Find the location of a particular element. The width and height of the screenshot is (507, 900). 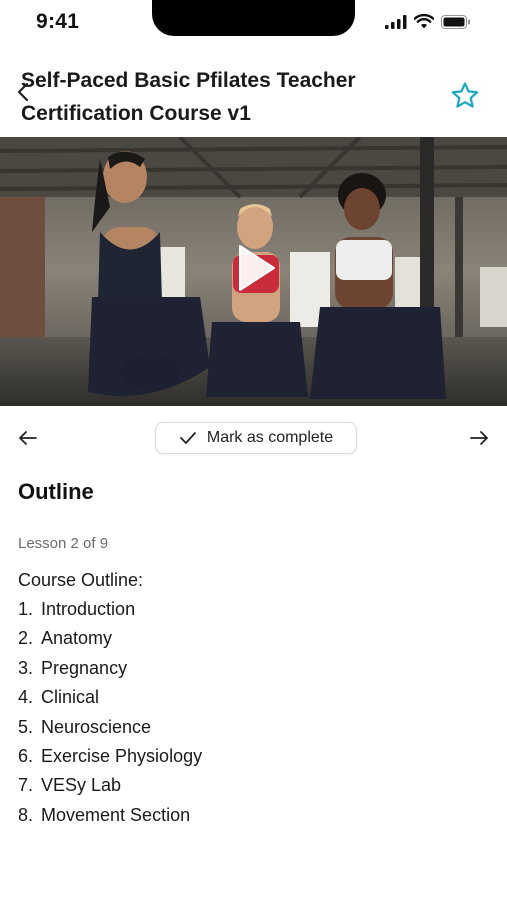

status-bar: 9:41 is located at coordinates (253, 24).